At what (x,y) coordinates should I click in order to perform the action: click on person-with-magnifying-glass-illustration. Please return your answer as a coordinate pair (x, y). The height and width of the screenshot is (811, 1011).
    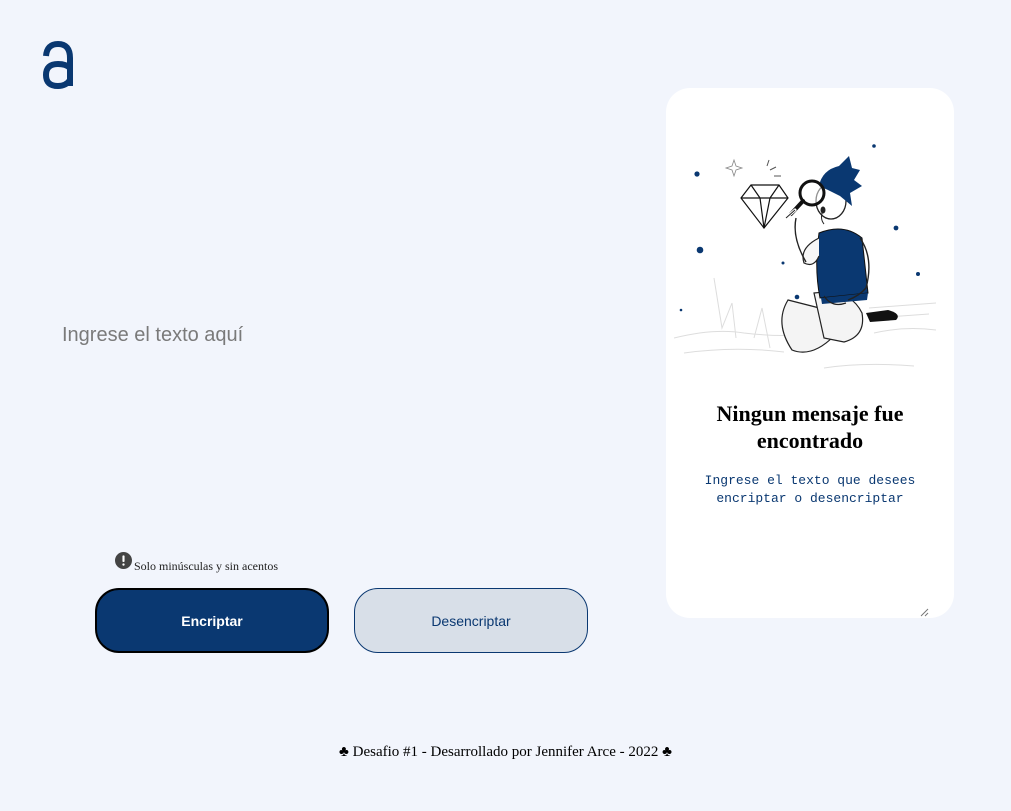
    Looking at the image, I should click on (805, 256).